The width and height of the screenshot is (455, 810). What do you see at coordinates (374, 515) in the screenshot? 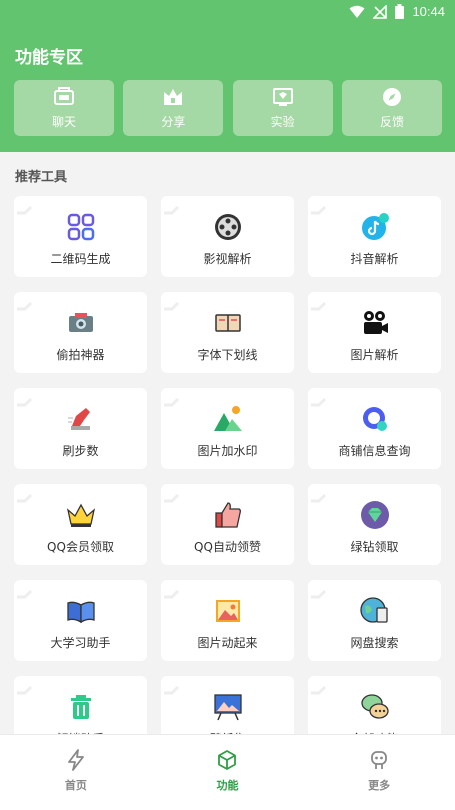
I see `diamond-icon` at bounding box center [374, 515].